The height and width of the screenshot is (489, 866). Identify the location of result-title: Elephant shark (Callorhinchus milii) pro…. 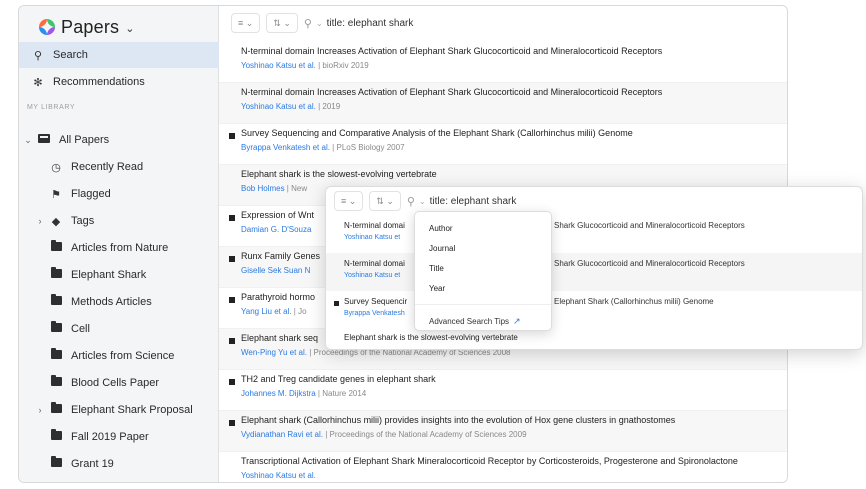
(458, 420).